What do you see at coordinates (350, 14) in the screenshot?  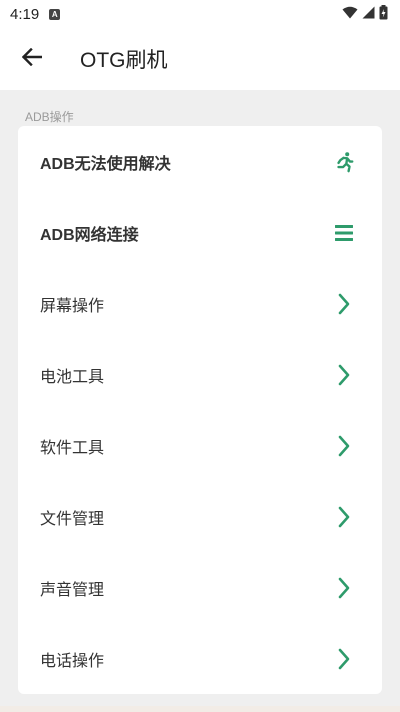 I see `wifi-icon` at bounding box center [350, 14].